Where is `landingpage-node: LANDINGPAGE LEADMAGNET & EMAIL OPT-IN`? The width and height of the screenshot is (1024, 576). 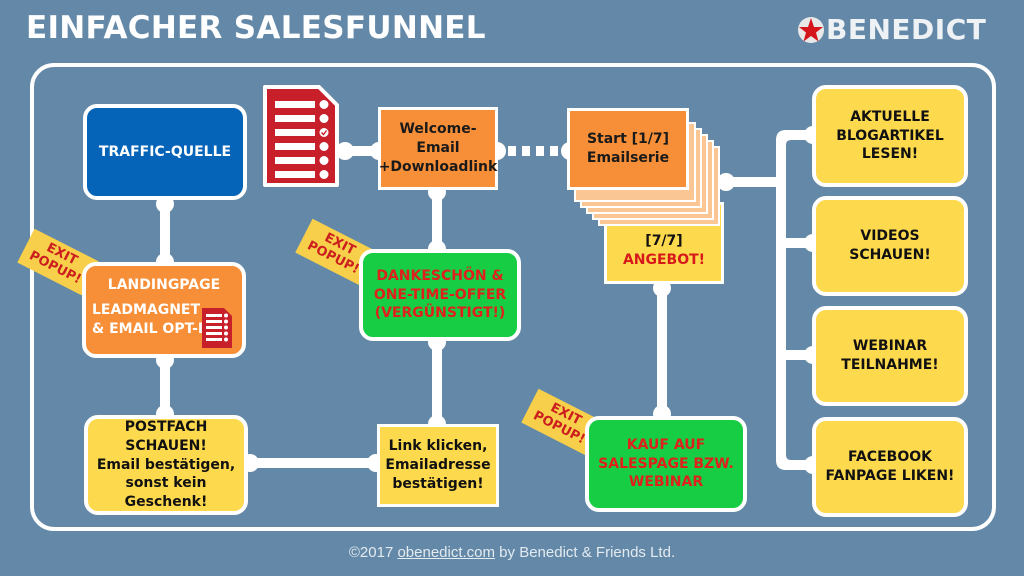
landingpage-node: LANDINGPAGE LEADMAGNET & EMAIL OPT-IN is located at coordinates (164, 310).